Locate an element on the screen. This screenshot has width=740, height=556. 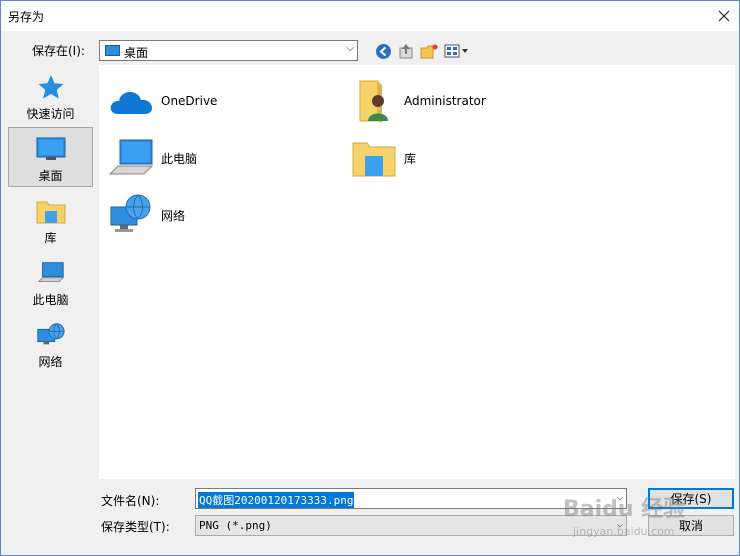
place-label: 快速访问 is located at coordinates (50, 114).